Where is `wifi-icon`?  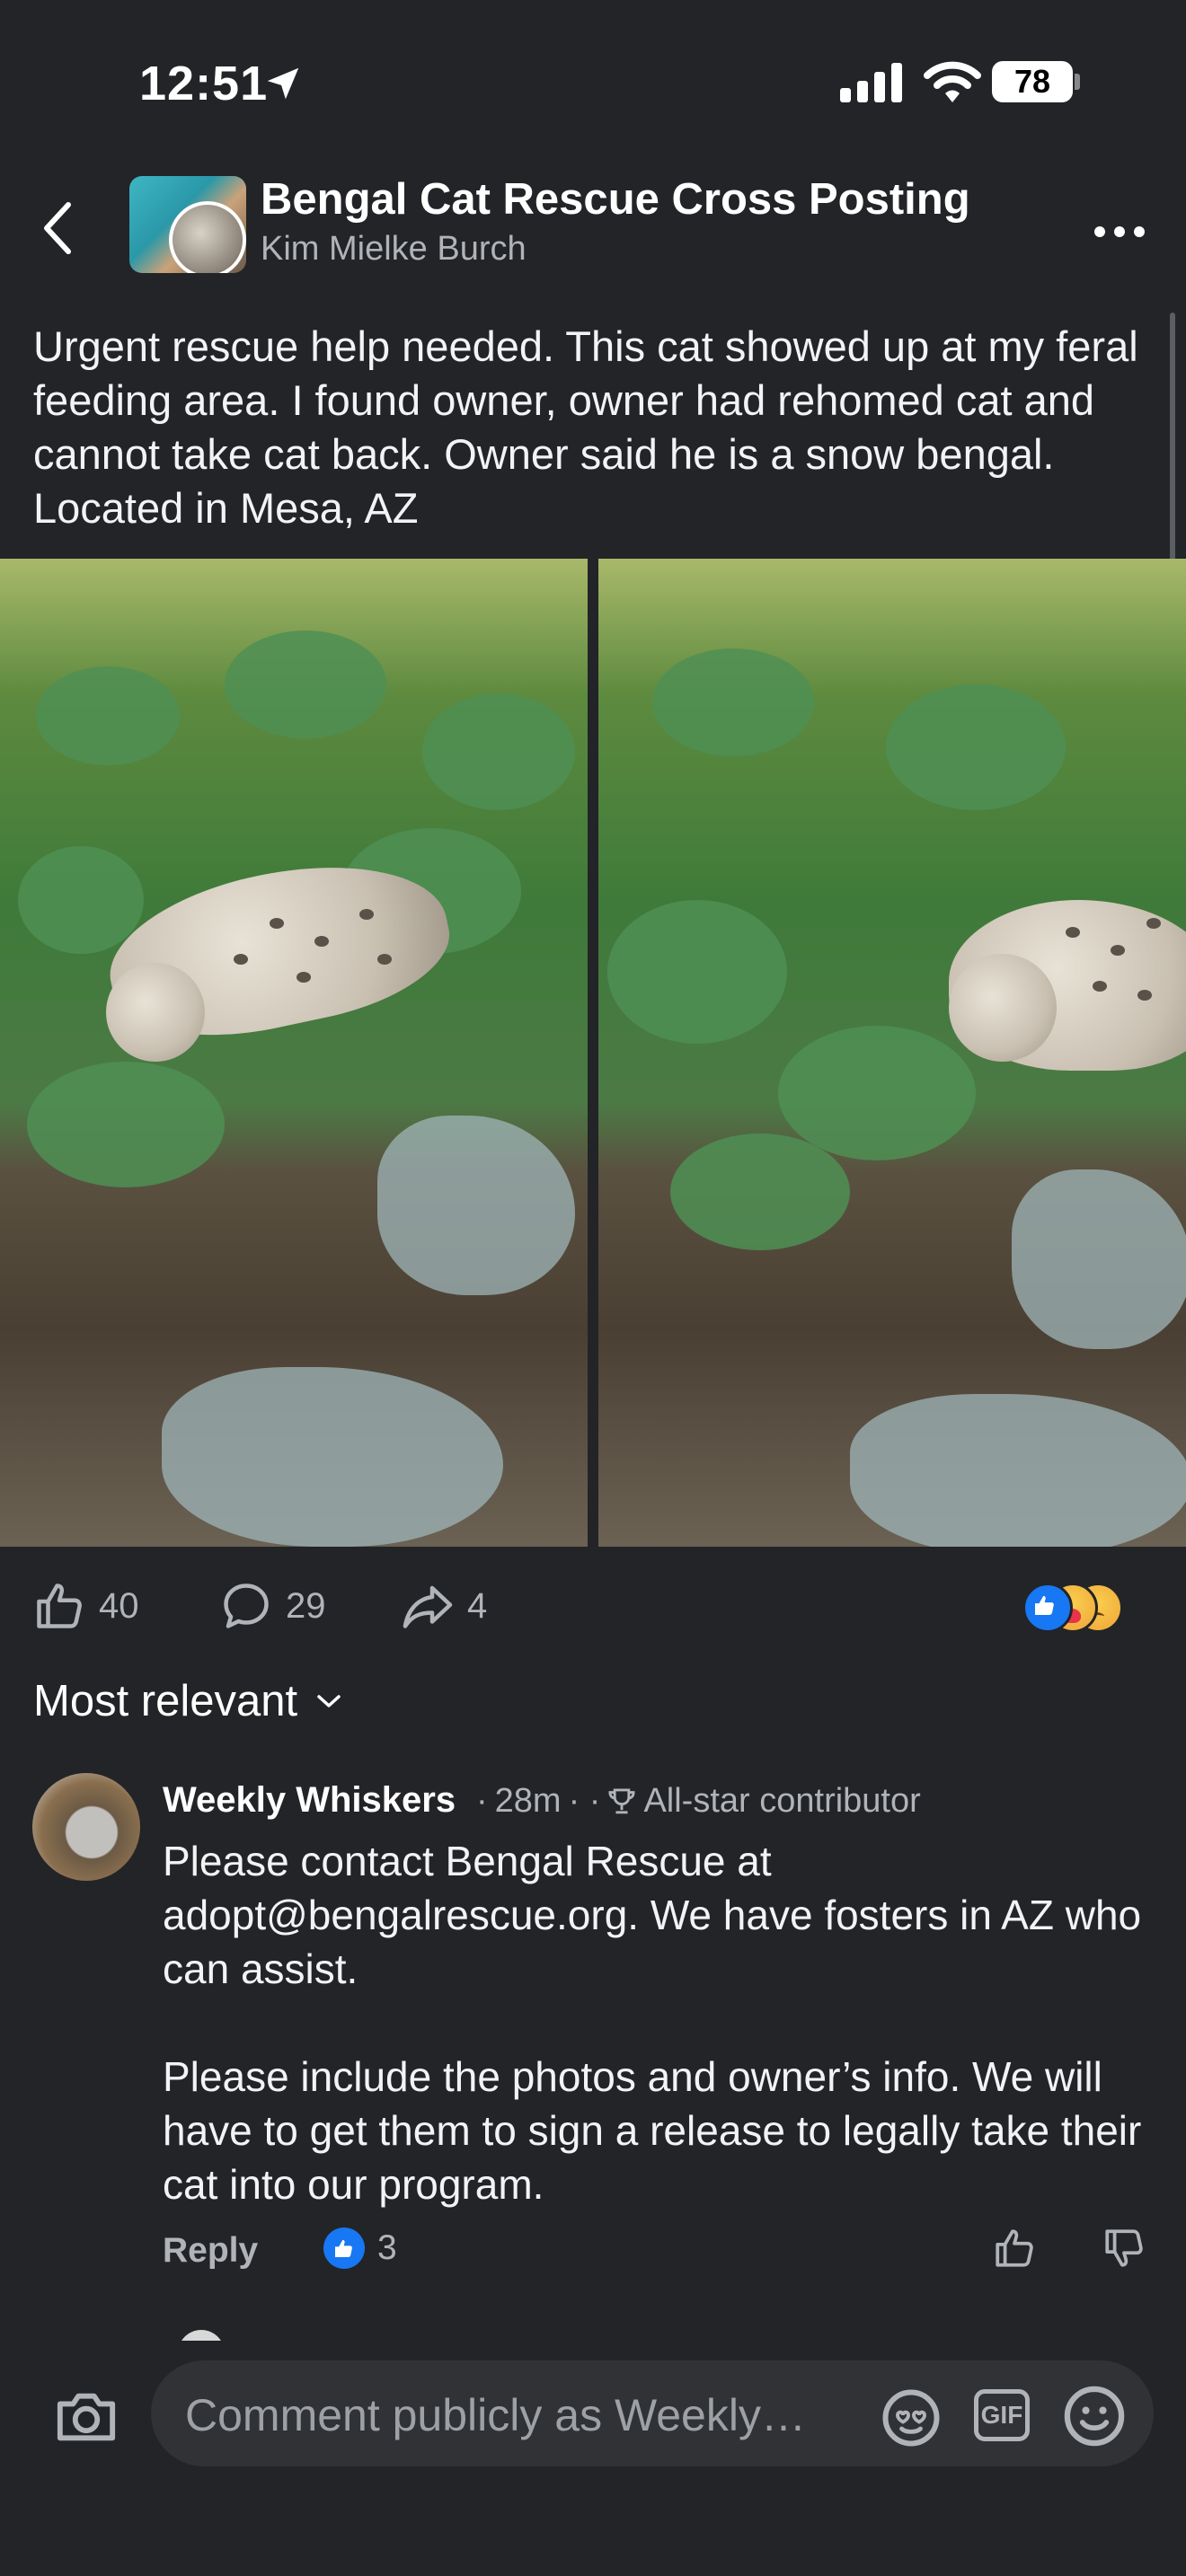 wifi-icon is located at coordinates (952, 81).